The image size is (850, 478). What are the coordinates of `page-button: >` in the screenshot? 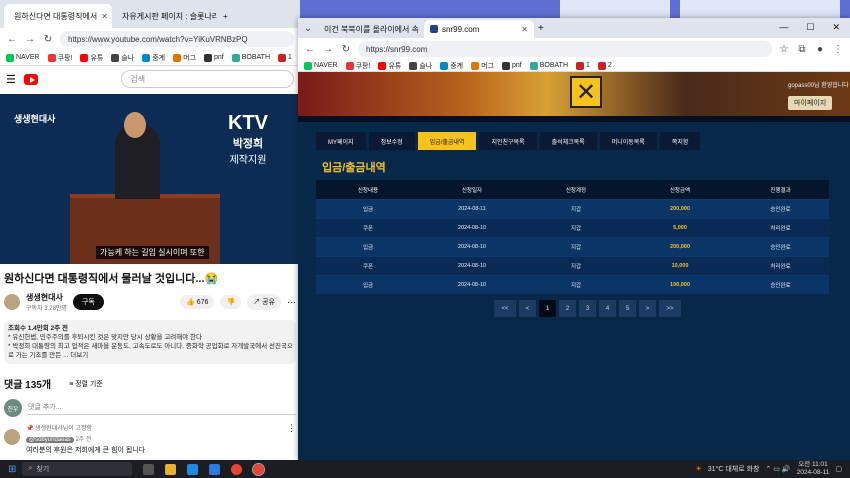 It's located at (647, 308).